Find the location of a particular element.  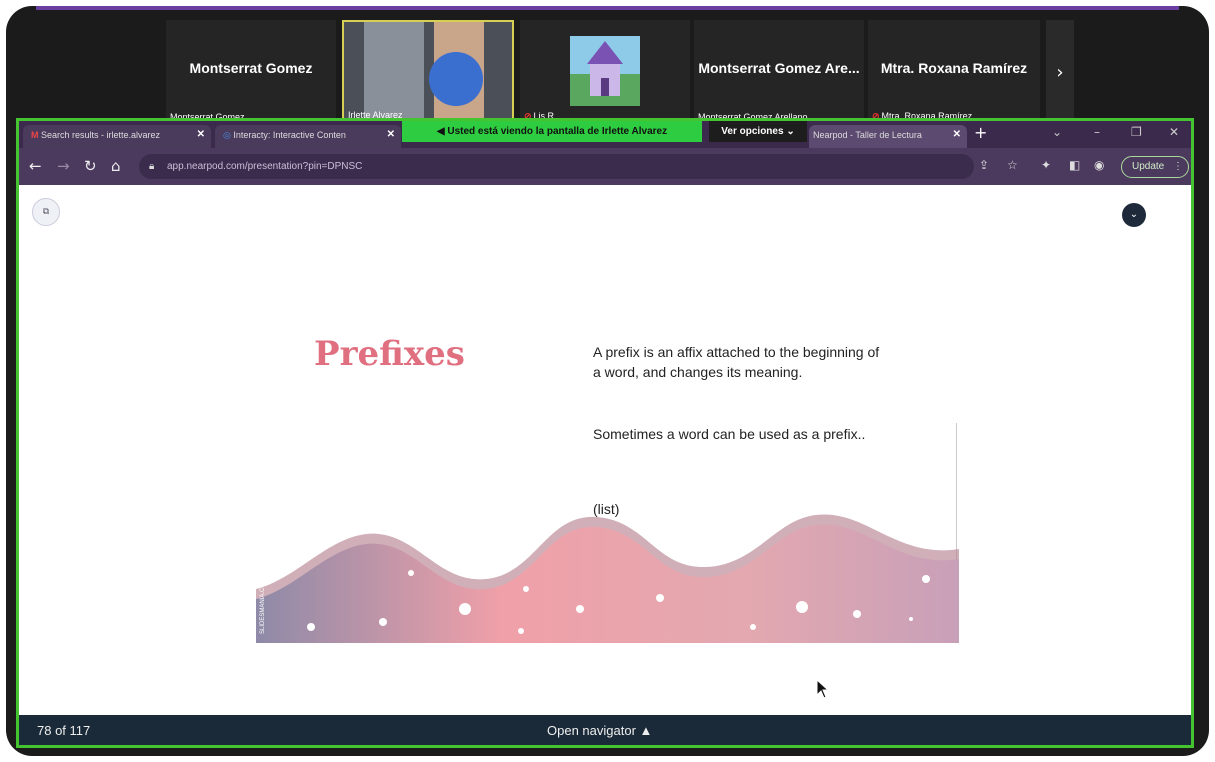

participant-tile-3: ⊘ Lis R is located at coordinates (605, 72).